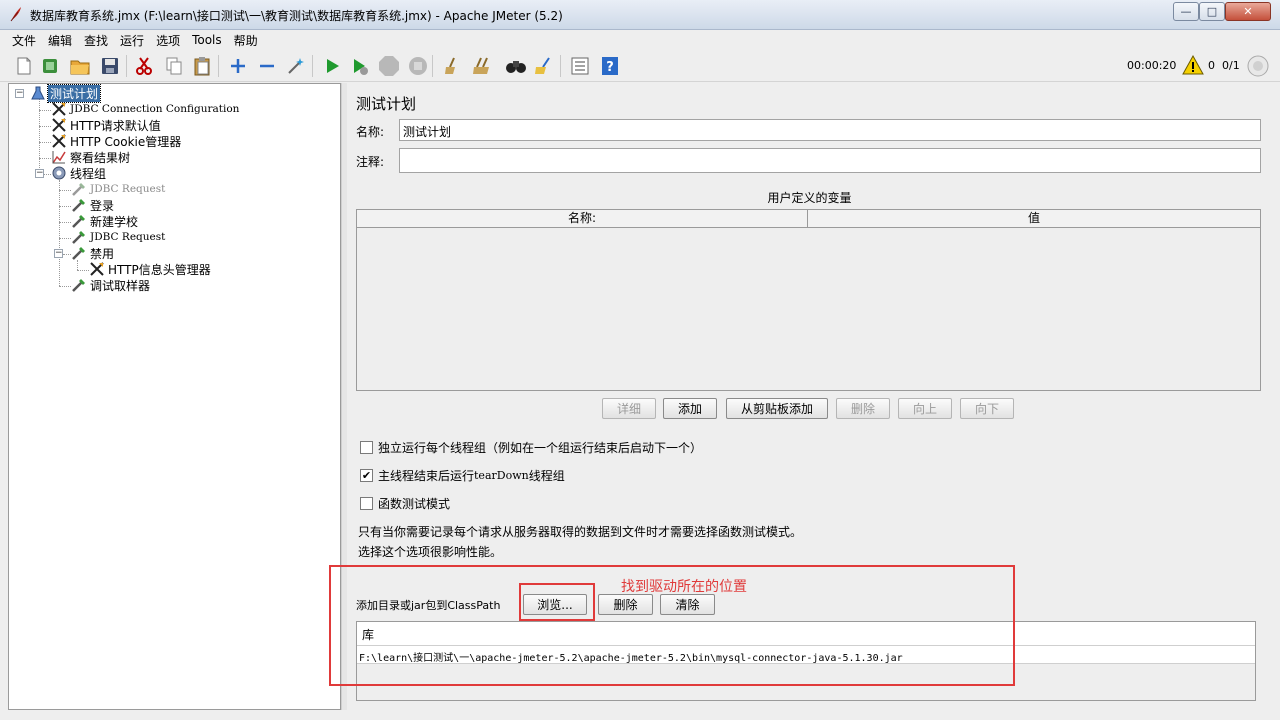  I want to click on comment-field, so click(830, 160).